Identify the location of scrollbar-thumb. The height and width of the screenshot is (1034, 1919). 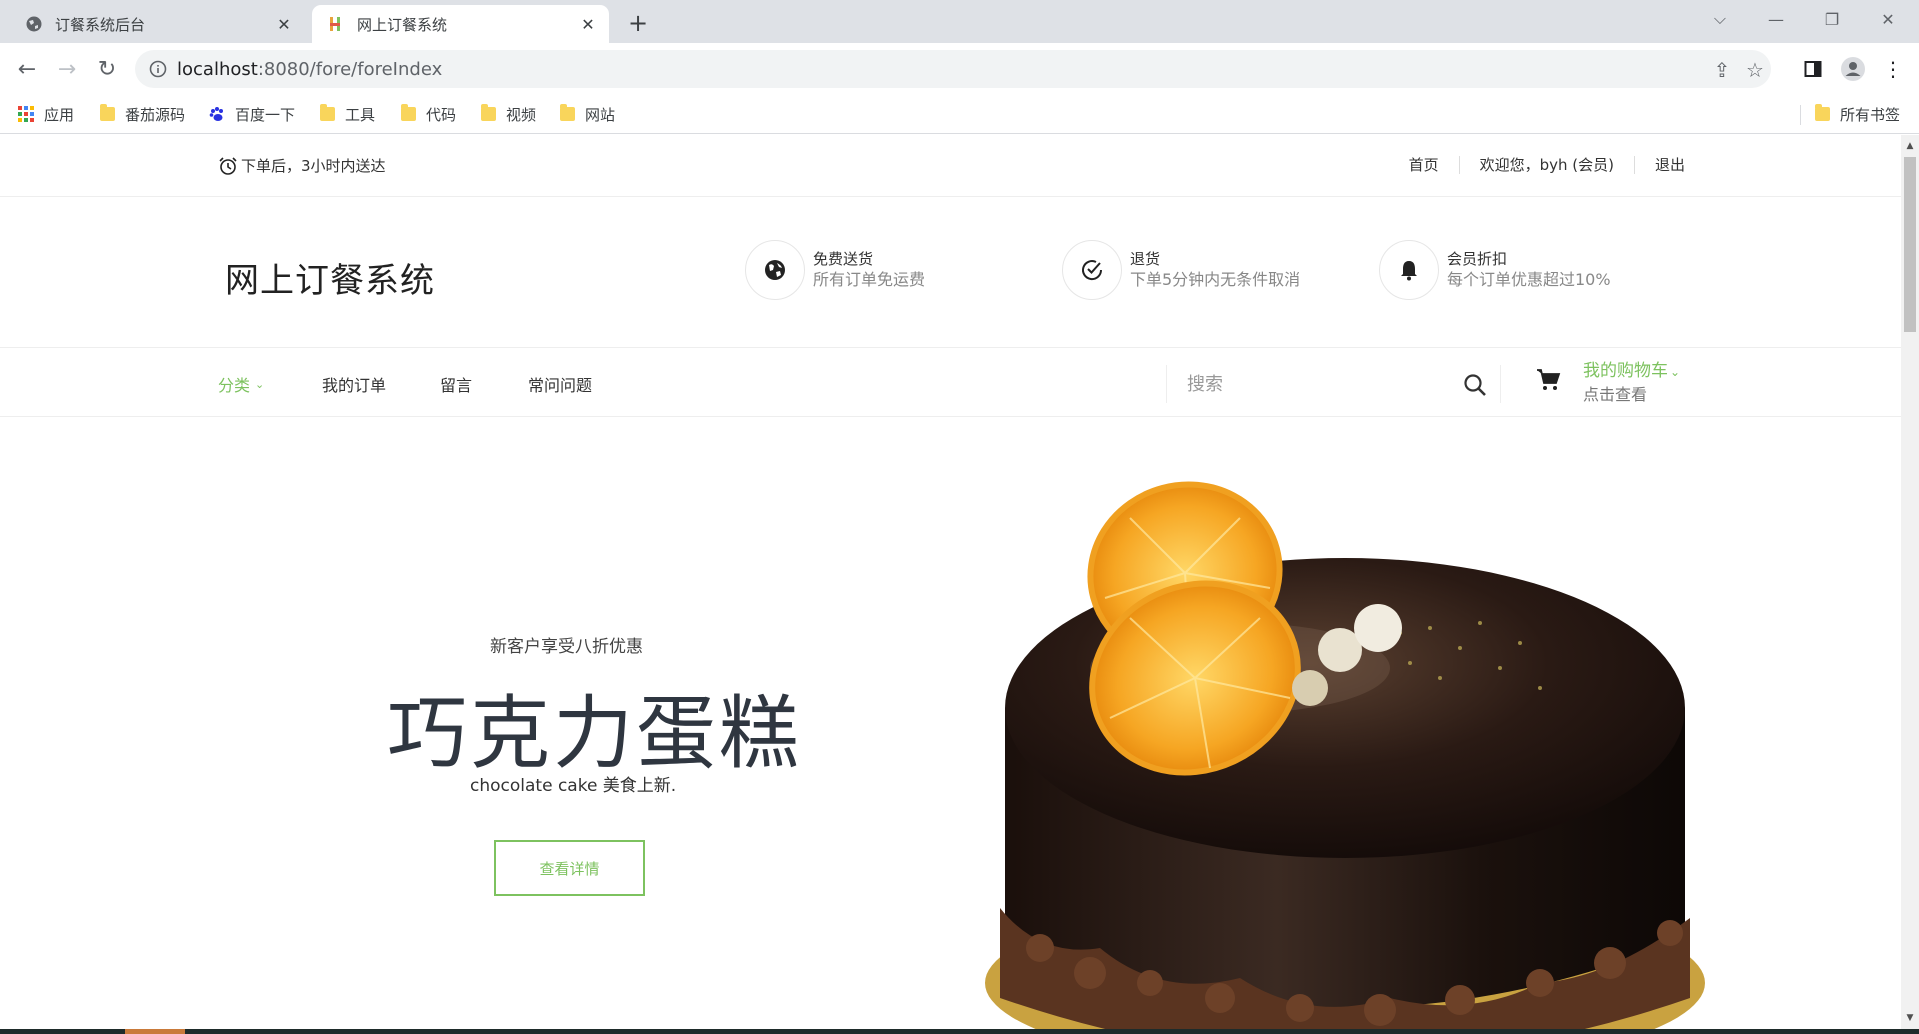
(1910, 244).